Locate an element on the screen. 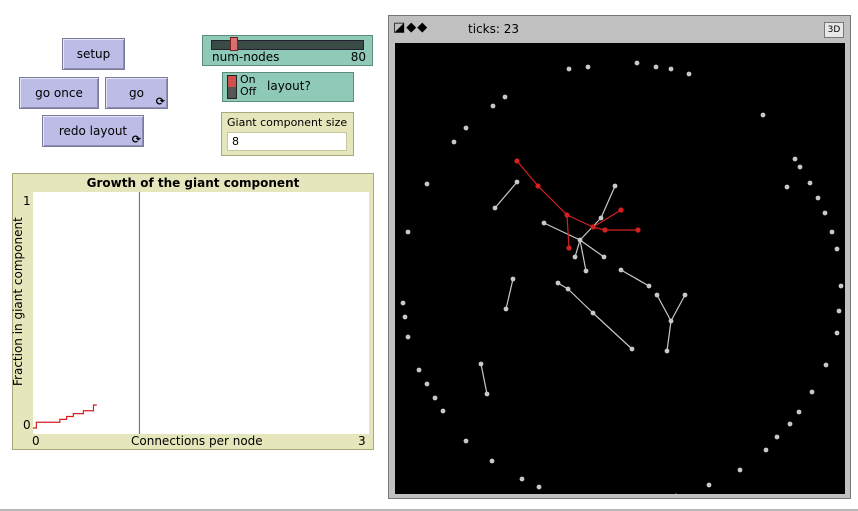 This screenshot has width=858, height=511. plot-xmax-label: 3 is located at coordinates (362, 441).